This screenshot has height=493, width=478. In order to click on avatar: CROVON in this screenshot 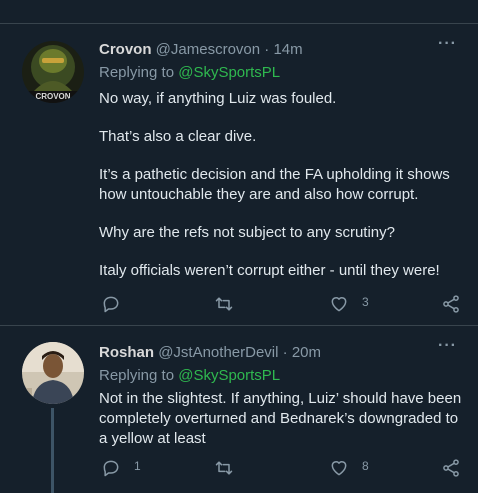, I will do `click(53, 72)`.